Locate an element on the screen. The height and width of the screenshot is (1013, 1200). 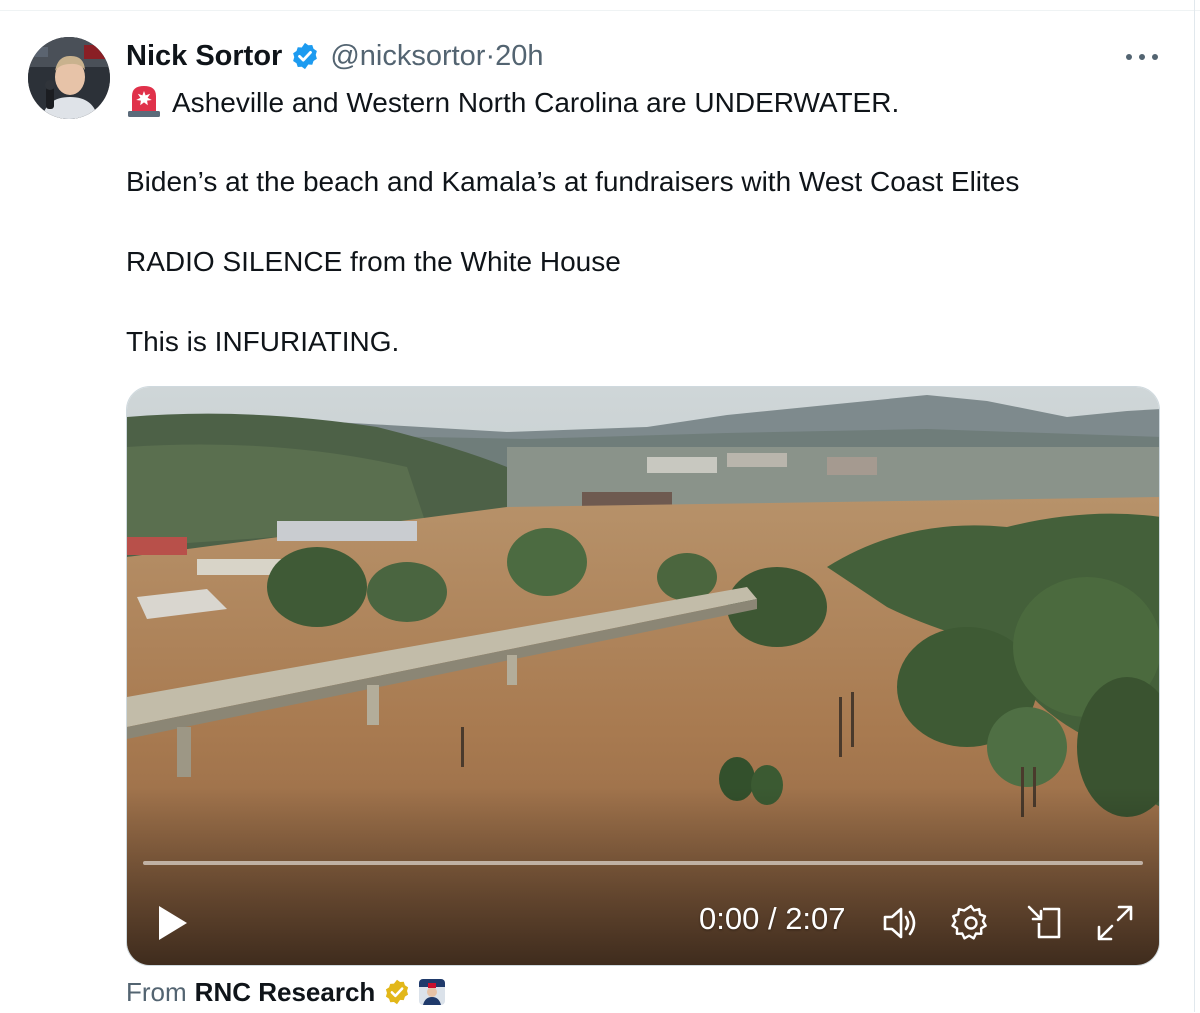
more-options-icon is located at coordinates (1142, 57).